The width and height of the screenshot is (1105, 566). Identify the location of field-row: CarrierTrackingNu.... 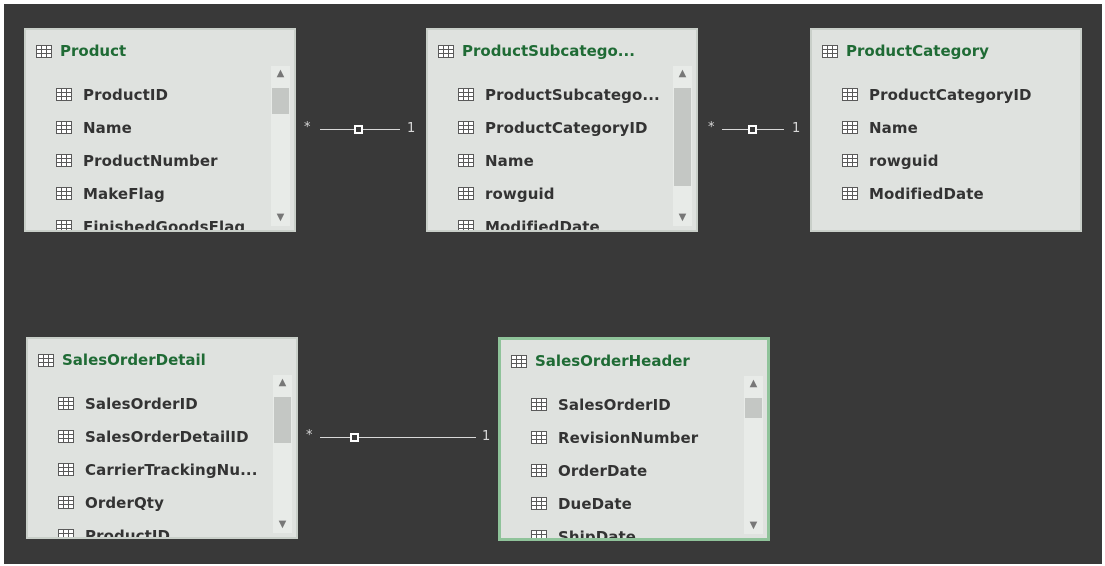
(158, 469).